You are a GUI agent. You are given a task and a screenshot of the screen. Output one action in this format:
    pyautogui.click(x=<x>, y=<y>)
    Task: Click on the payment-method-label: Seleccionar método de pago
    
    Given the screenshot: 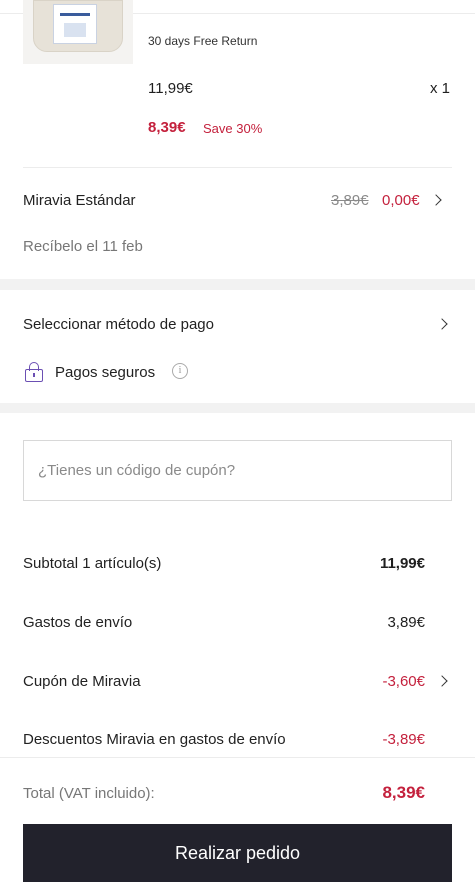 What is the action you would take?
    pyautogui.click(x=118, y=324)
    